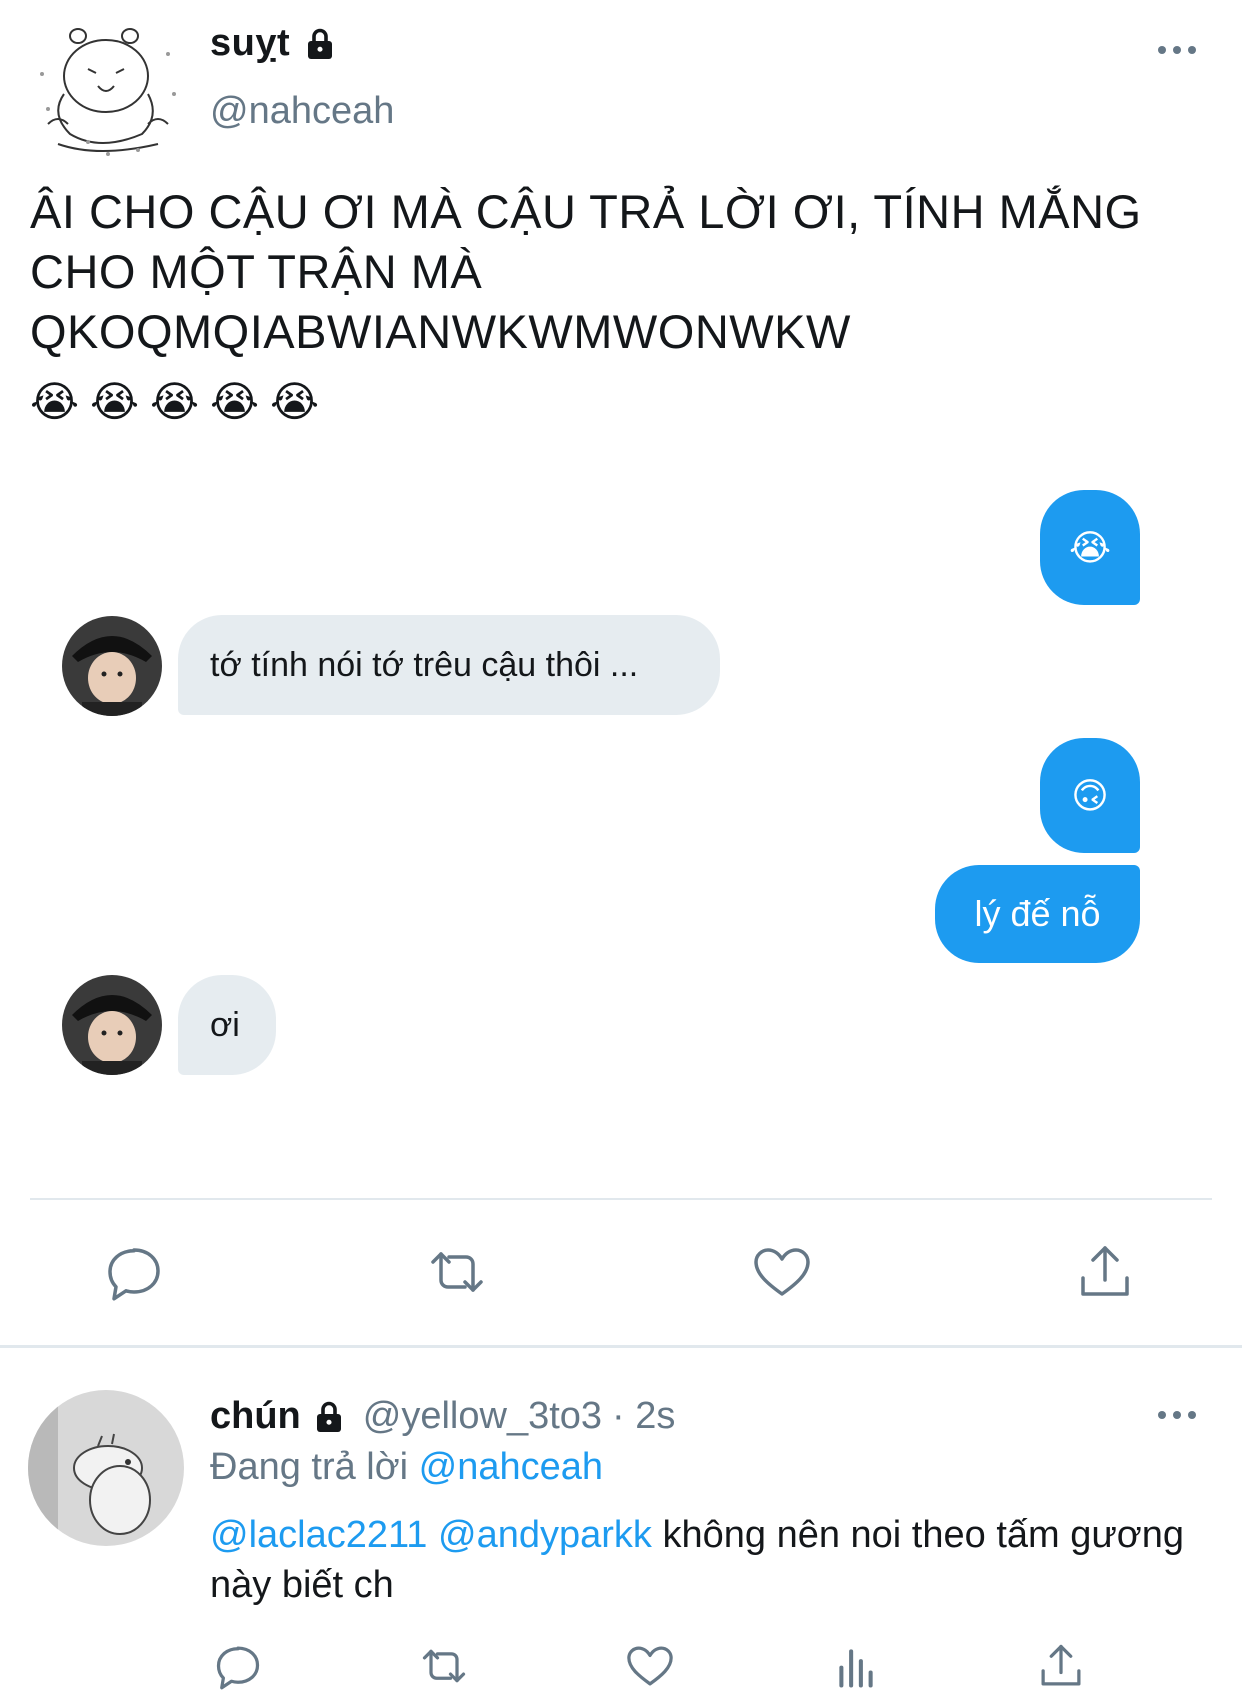 This screenshot has height=1705, width=1242. Describe the element at coordinates (318, 1535) in the screenshot. I see `mention-link: @laclac2211` at that location.